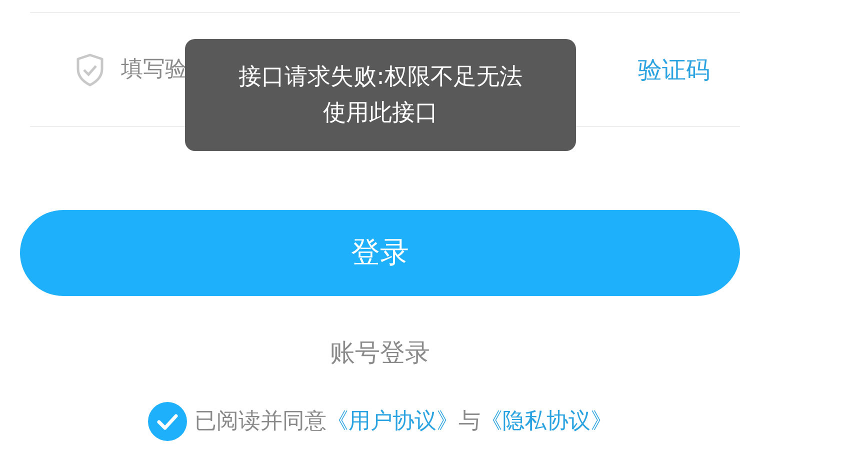 Image resolution: width=841 pixels, height=463 pixels. Describe the element at coordinates (90, 69) in the screenshot. I see `shield-check-icon` at that location.